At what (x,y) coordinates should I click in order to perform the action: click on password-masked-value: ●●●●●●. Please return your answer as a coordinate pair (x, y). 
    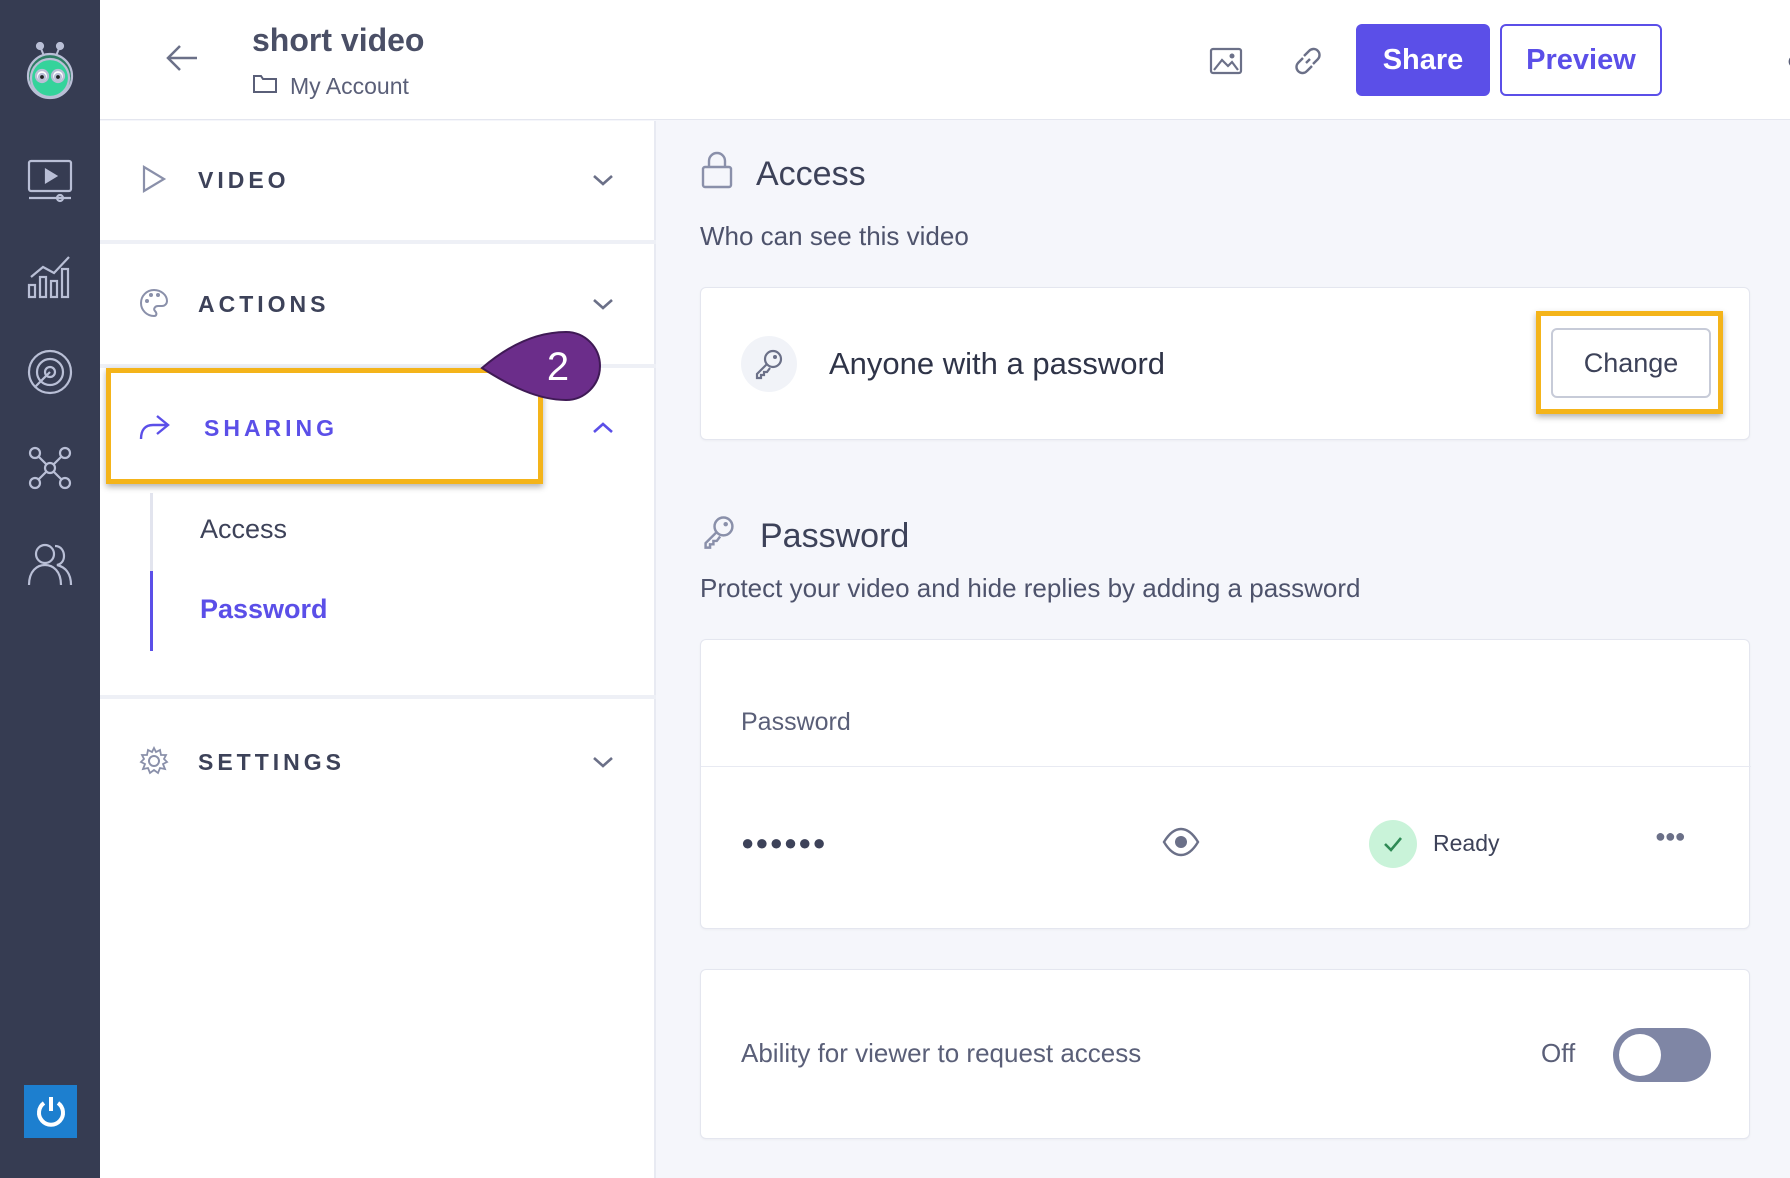
    Looking at the image, I should click on (784, 842).